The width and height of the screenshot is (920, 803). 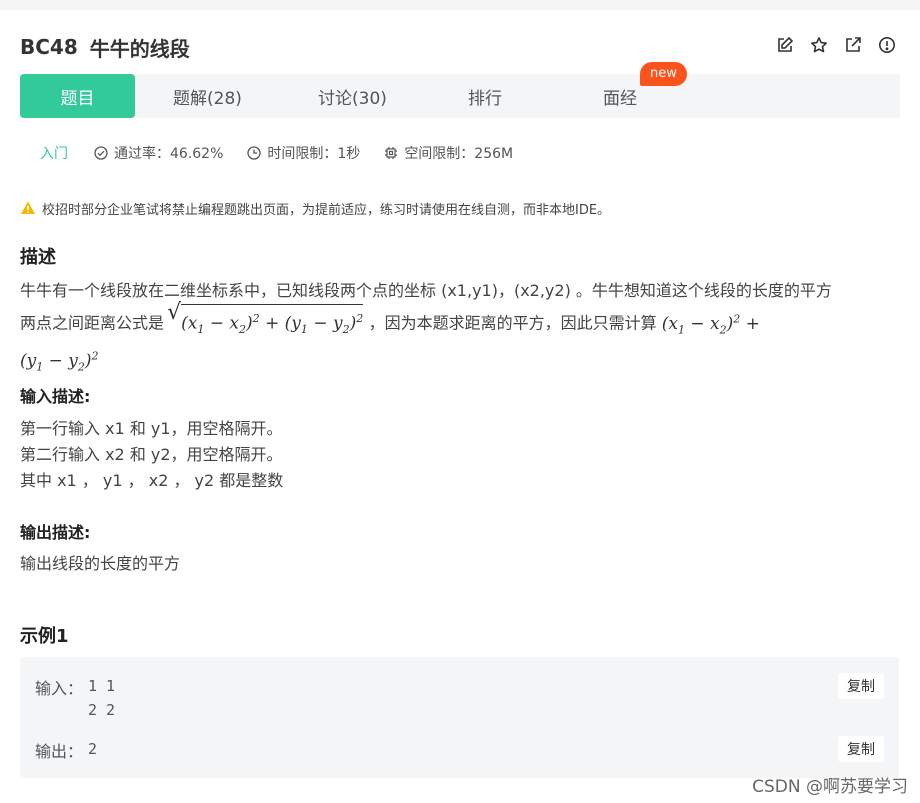 What do you see at coordinates (512, 323) in the screenshot?
I see `description-line-2-mid: ，因为本题求距离的平方，因此只需计算` at bounding box center [512, 323].